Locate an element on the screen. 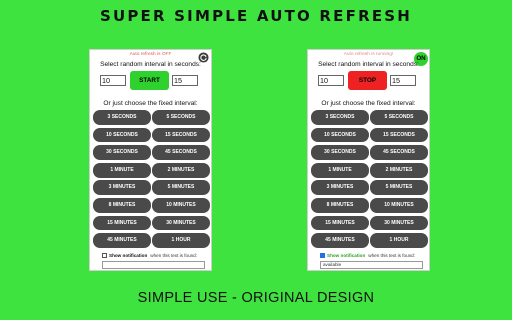 Image resolution: width=512 pixels, height=320 pixels. notify-text-input: available is located at coordinates (371, 265).